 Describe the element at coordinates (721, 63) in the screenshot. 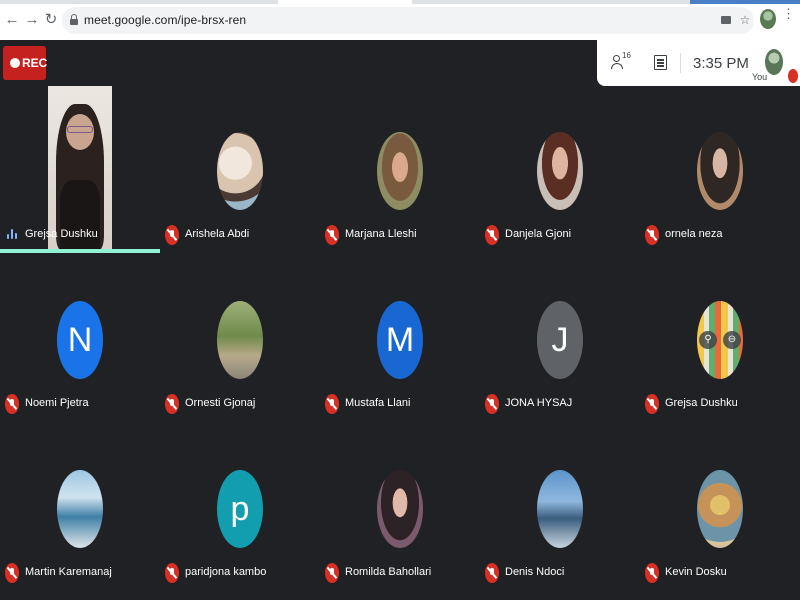

I see `meeting-clock: 3:35 PM` at that location.